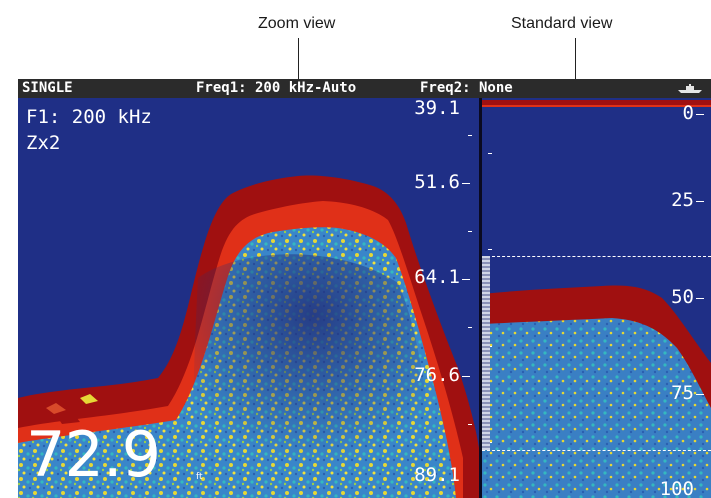 The image size is (711, 498). What do you see at coordinates (199, 477) in the screenshot?
I see `depth-unit: ft` at bounding box center [199, 477].